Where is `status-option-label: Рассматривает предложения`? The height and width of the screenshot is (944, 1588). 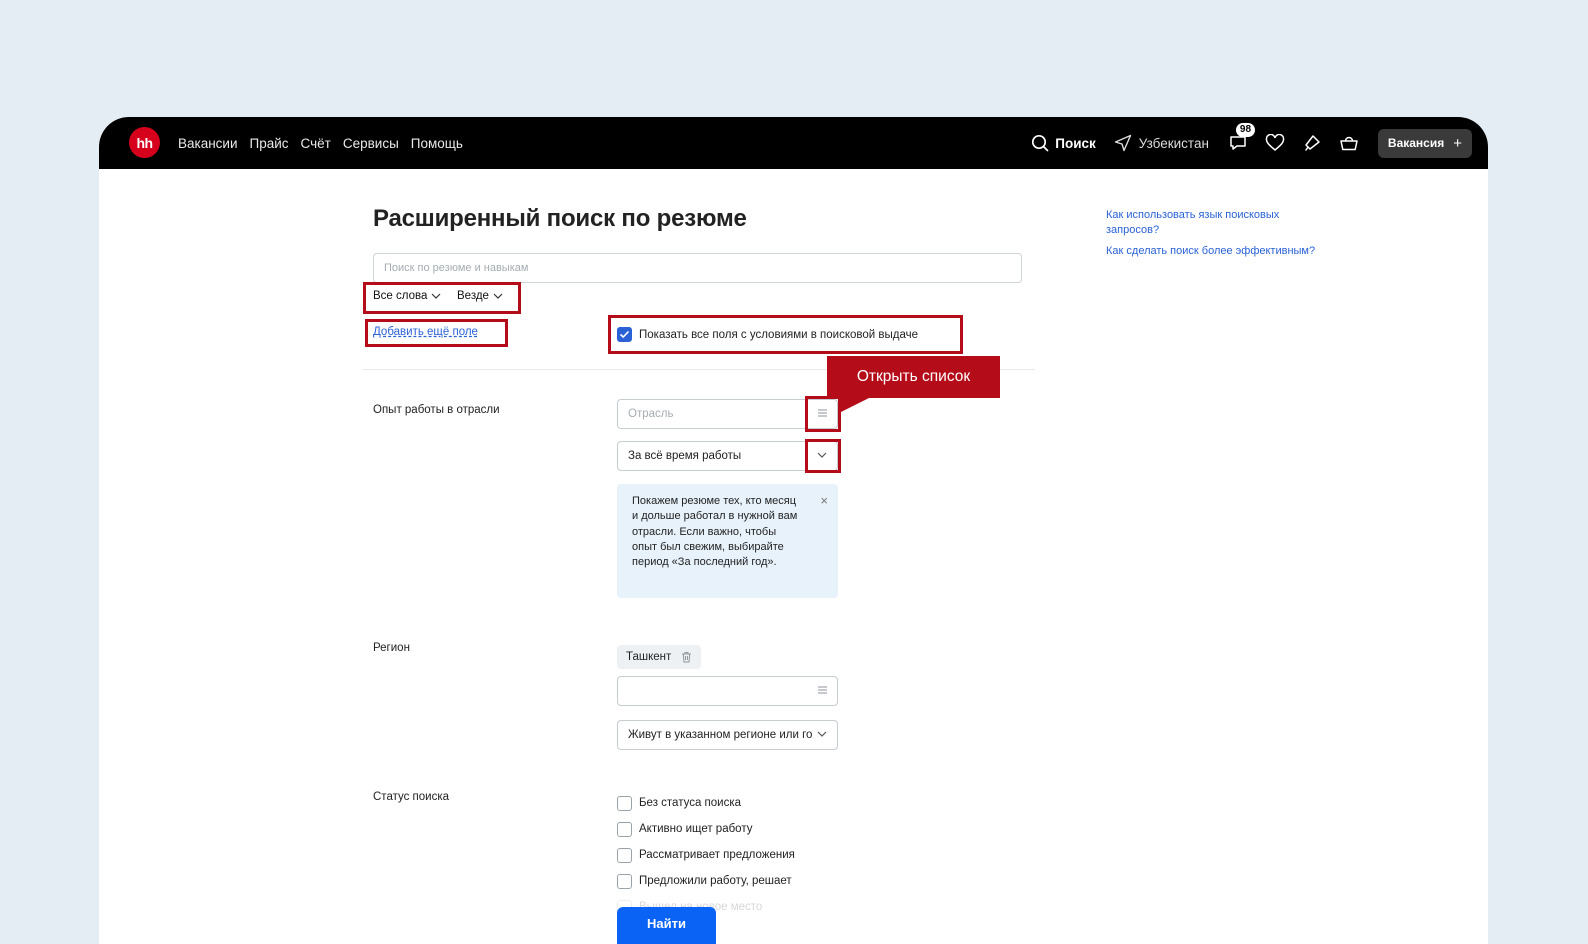 status-option-label: Рассматривает предложения is located at coordinates (717, 855).